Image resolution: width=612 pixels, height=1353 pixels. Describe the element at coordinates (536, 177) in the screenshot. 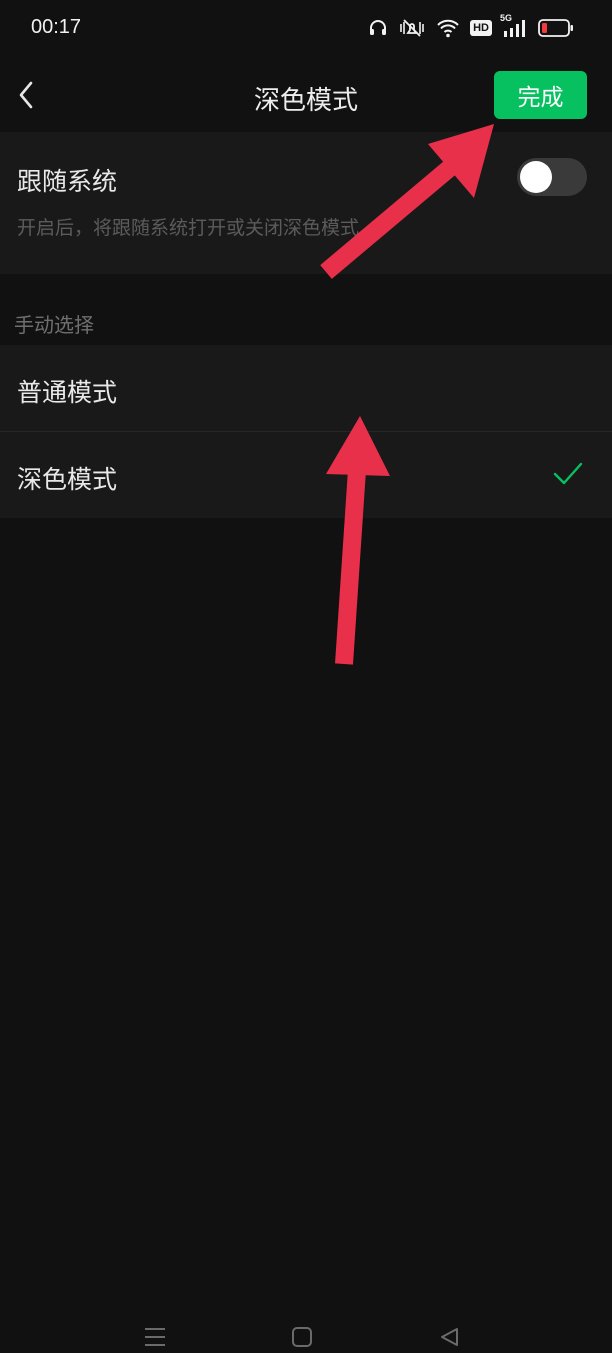

I see `toggle-knob` at that location.